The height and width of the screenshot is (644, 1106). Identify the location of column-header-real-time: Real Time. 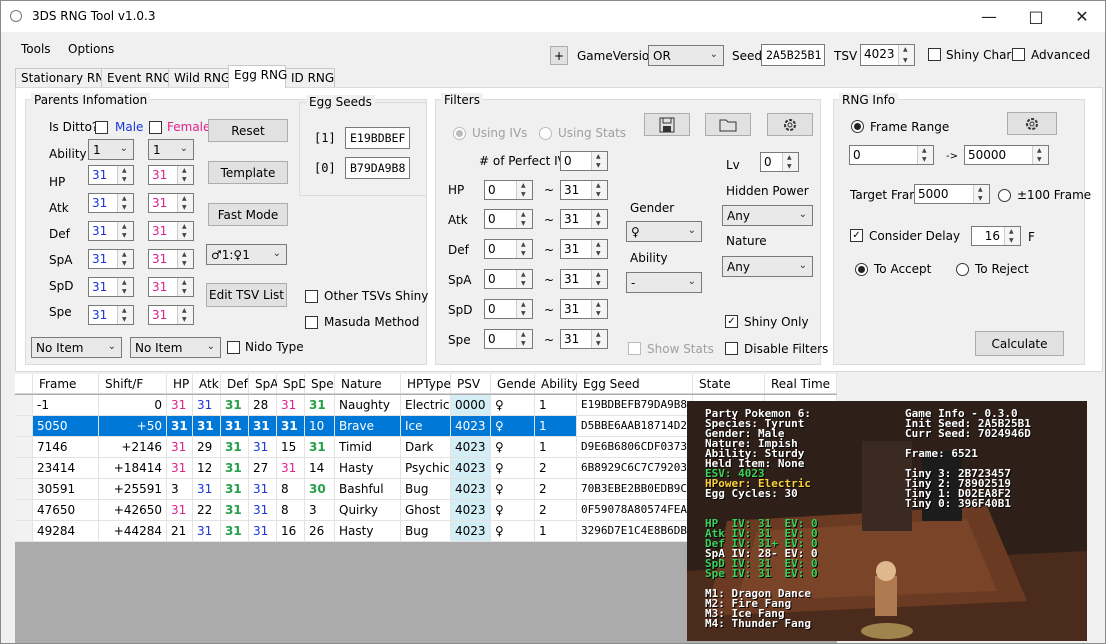
(801, 384).